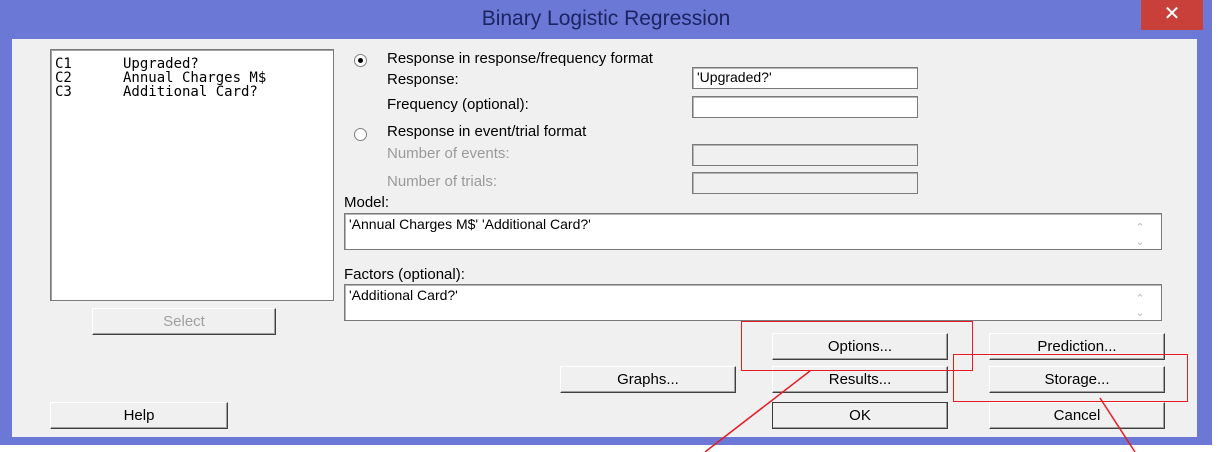  I want to click on storage-arrow-line, so click(1117, 424).